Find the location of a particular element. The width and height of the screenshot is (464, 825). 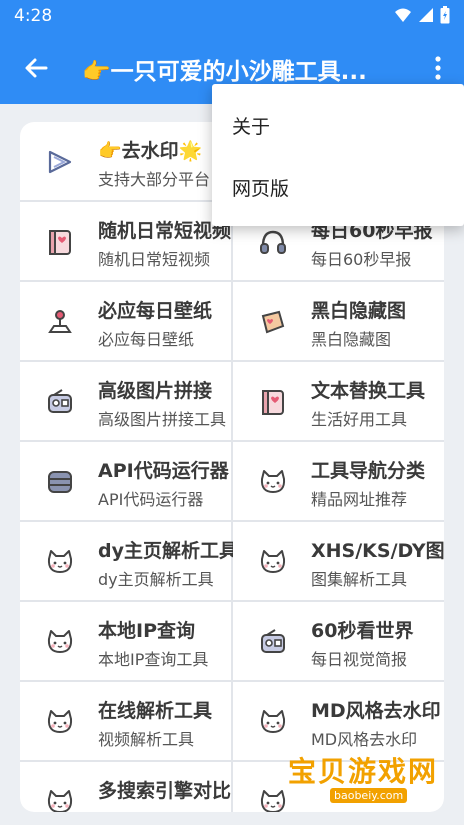

status-bar: 4:28 is located at coordinates (232, 16).